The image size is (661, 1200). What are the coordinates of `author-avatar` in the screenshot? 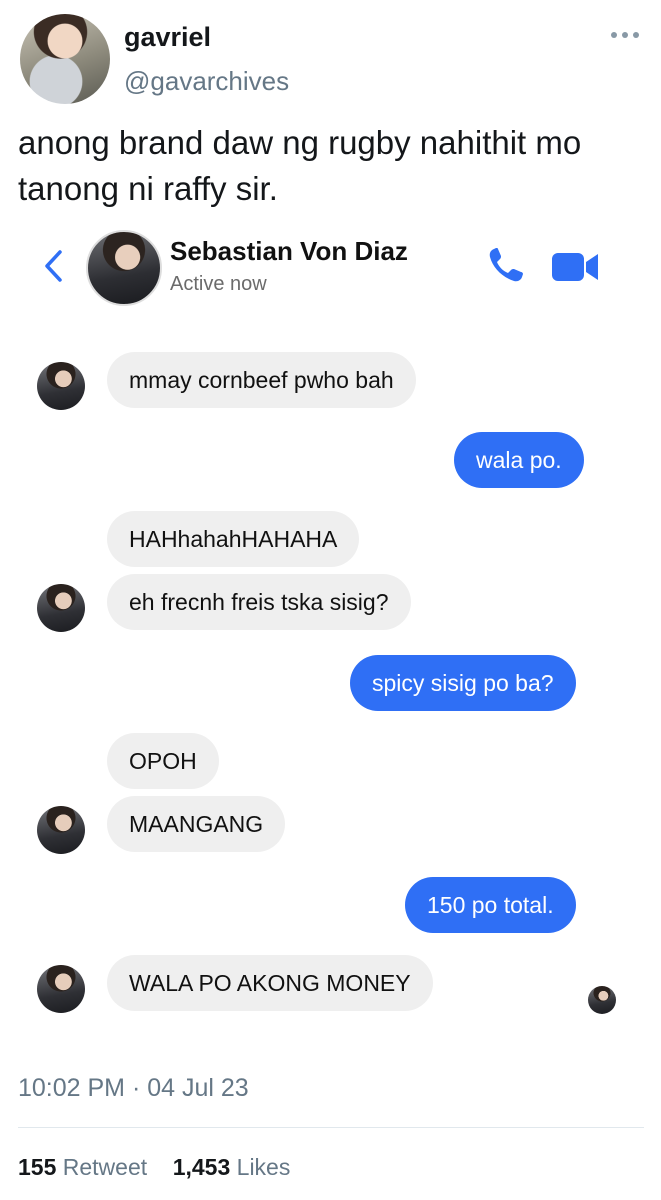 It's located at (65, 59).